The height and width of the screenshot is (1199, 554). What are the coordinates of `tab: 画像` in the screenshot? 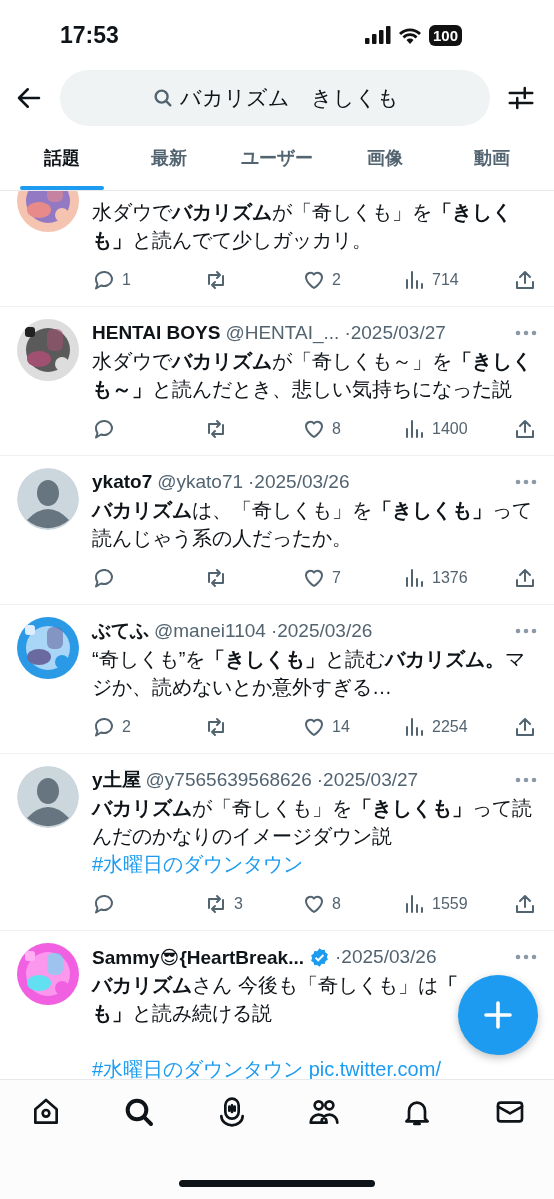 It's located at (384, 158).